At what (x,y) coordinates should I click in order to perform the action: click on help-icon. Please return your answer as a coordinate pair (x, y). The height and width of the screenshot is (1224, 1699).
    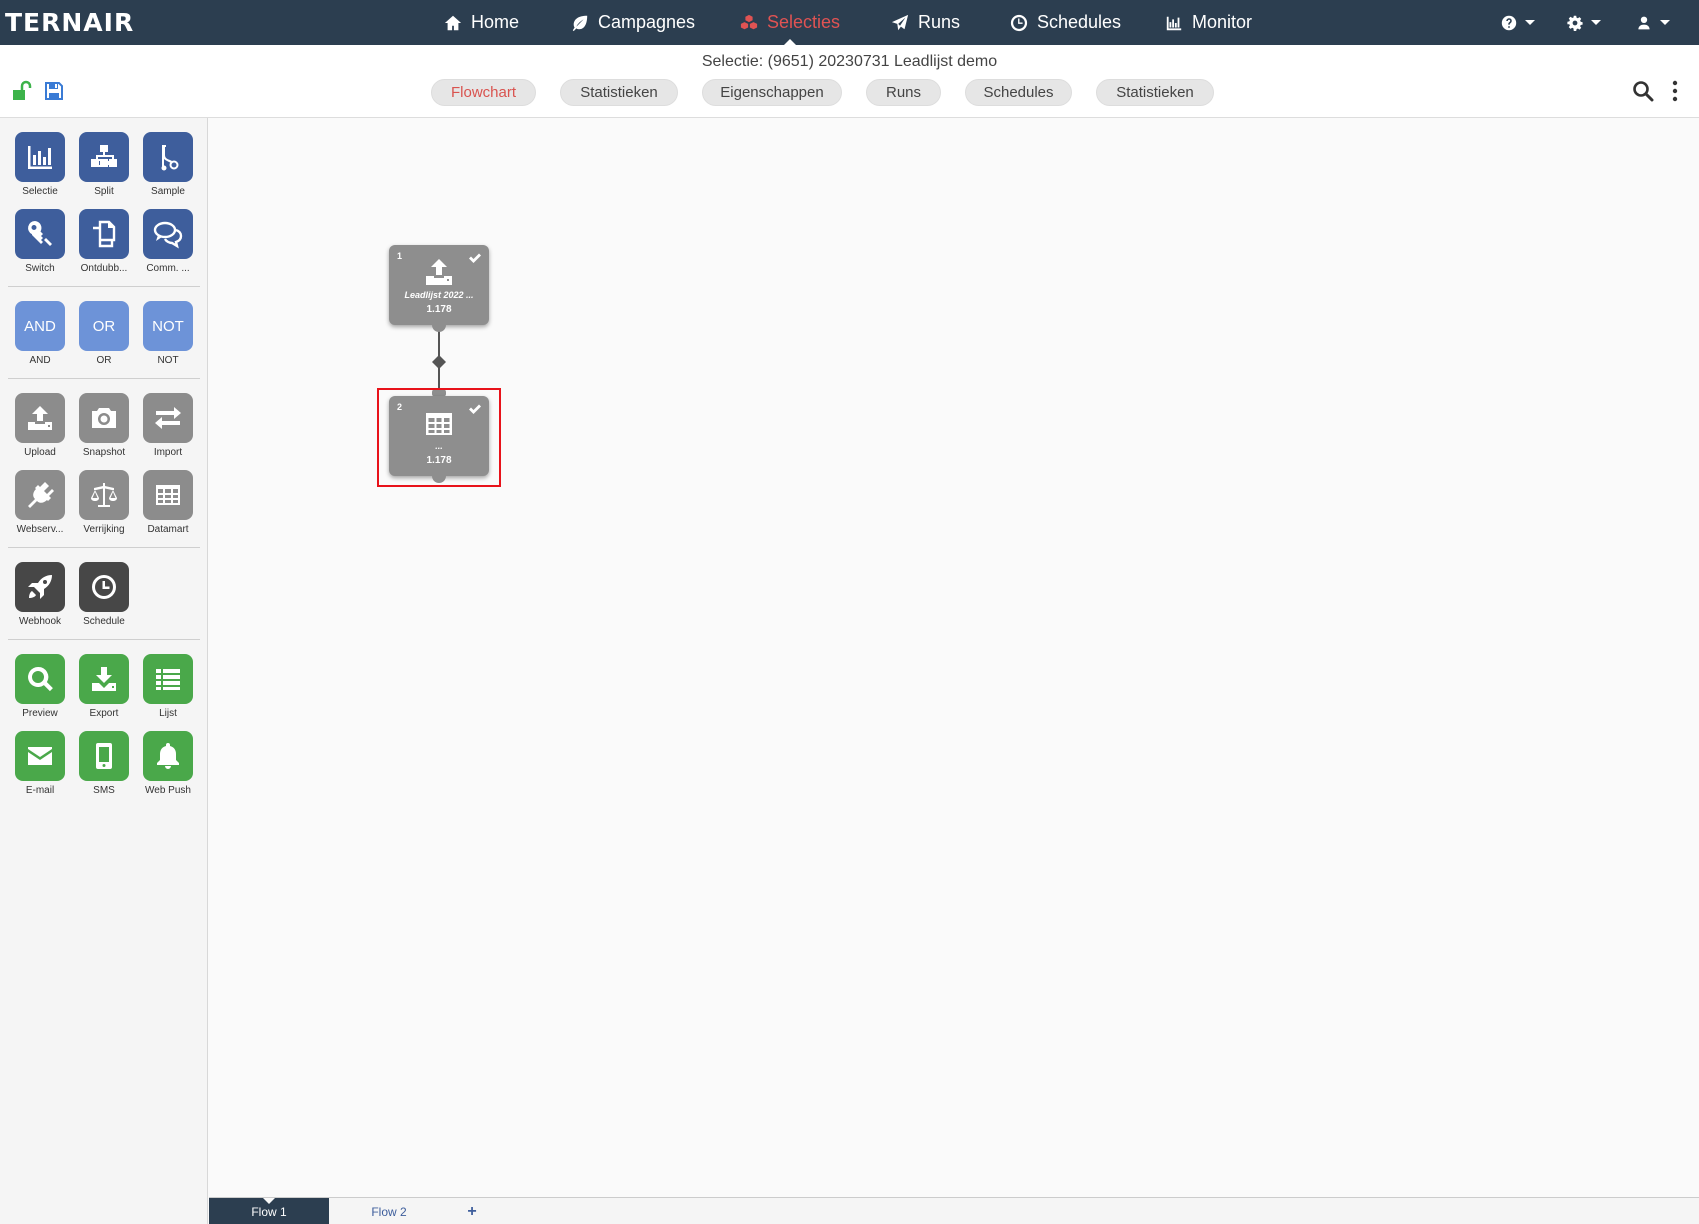
    Looking at the image, I should click on (1509, 22).